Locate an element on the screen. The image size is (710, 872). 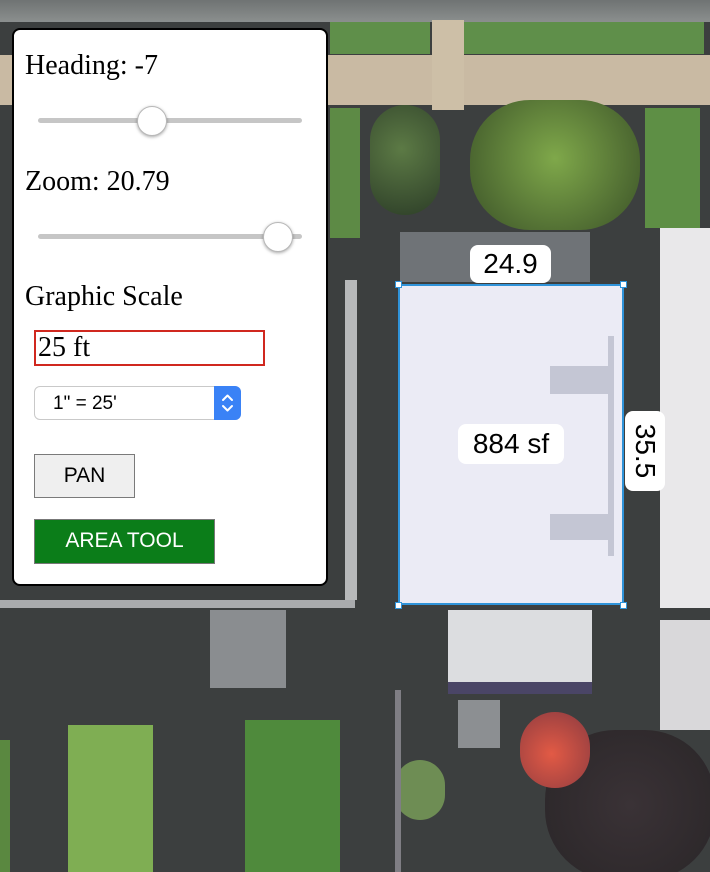
front-walkway is located at coordinates (448, 65).